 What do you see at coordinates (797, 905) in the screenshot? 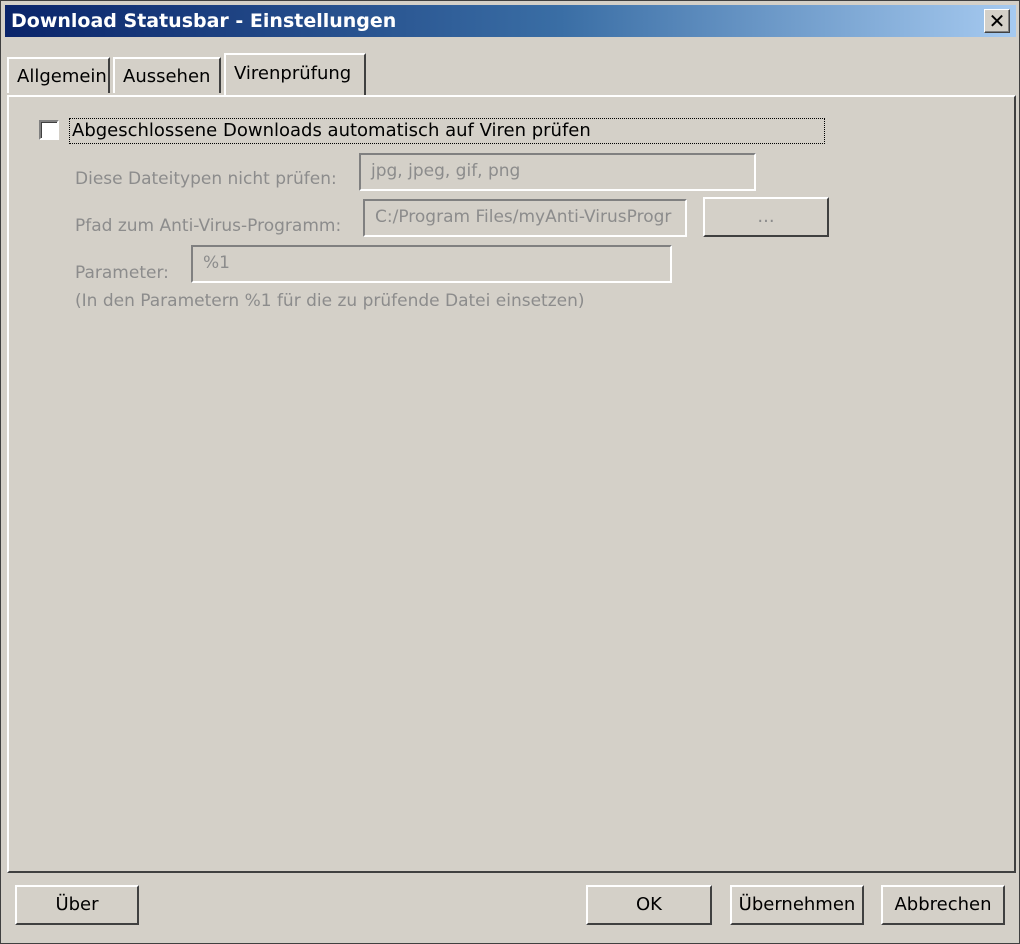
I see `apply-button: Übernehmen` at bounding box center [797, 905].